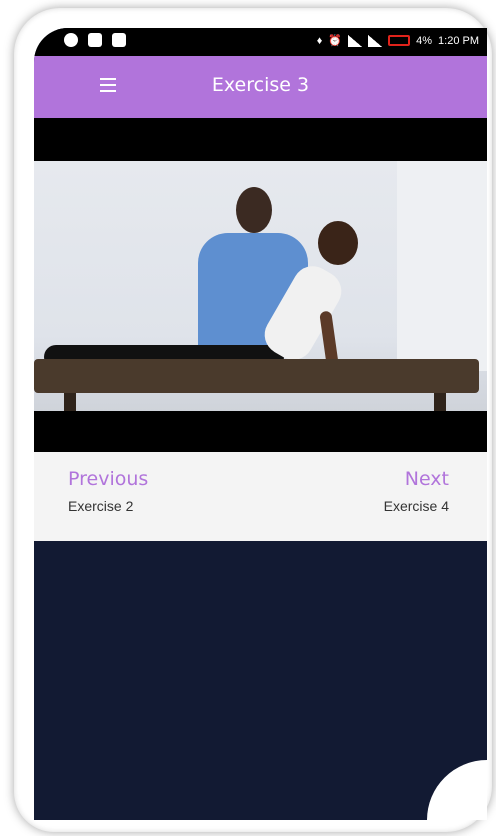 The image size is (496, 836). What do you see at coordinates (338, 243) in the screenshot?
I see `video-scene-patient-head` at bounding box center [338, 243].